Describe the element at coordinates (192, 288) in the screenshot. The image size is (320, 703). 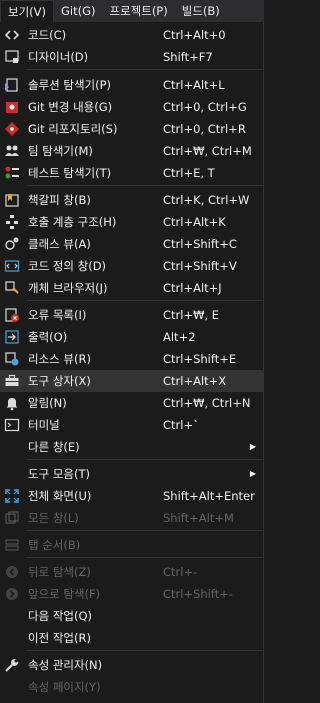
I see `menu-item-shortcut: Ctrl+Alt+J` at that location.